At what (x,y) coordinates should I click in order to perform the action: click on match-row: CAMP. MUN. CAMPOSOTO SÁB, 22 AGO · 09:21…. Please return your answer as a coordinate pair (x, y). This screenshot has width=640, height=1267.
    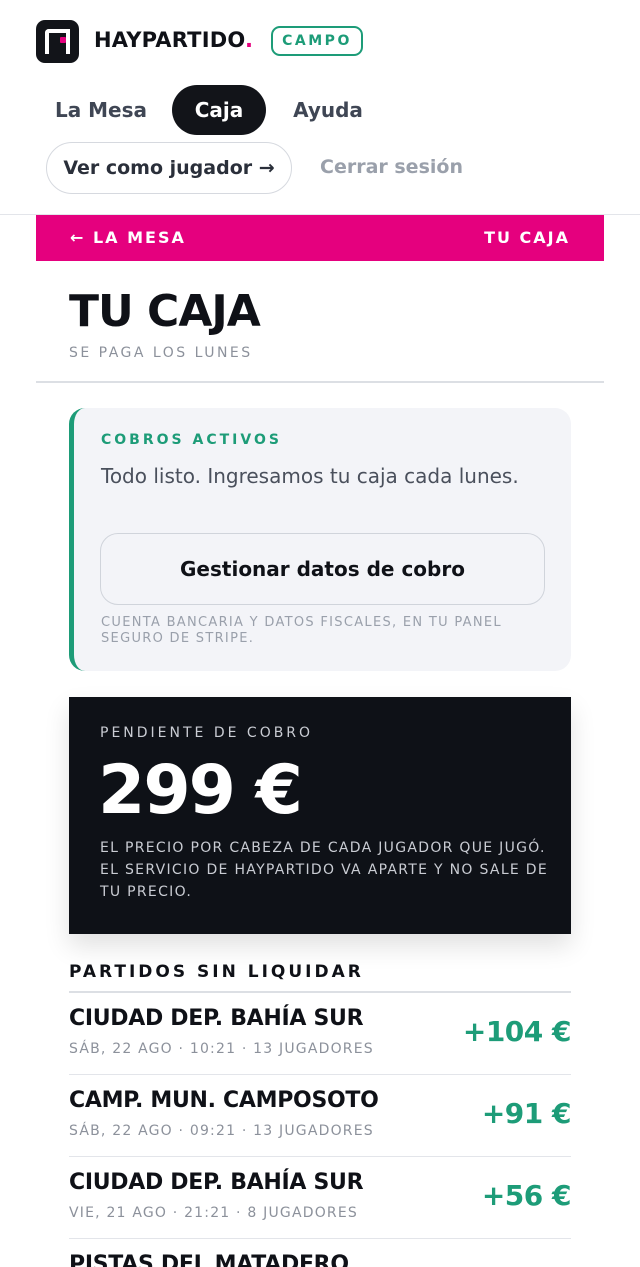
    Looking at the image, I should click on (320, 1116).